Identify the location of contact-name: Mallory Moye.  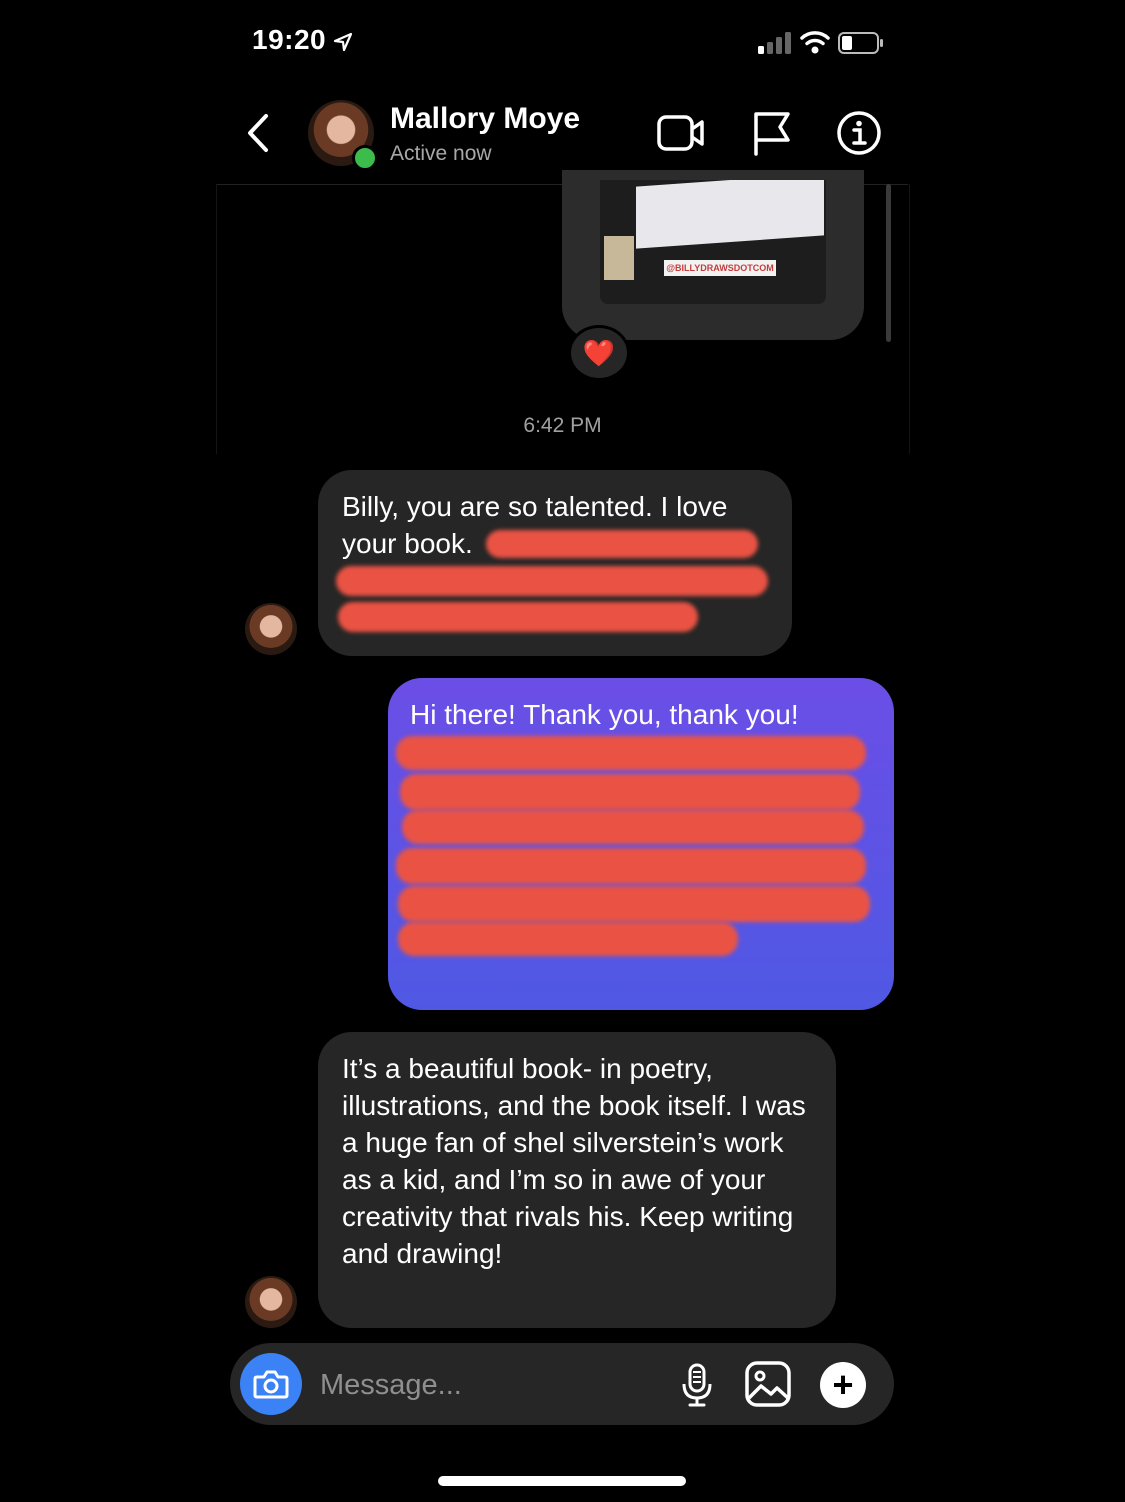
(485, 119).